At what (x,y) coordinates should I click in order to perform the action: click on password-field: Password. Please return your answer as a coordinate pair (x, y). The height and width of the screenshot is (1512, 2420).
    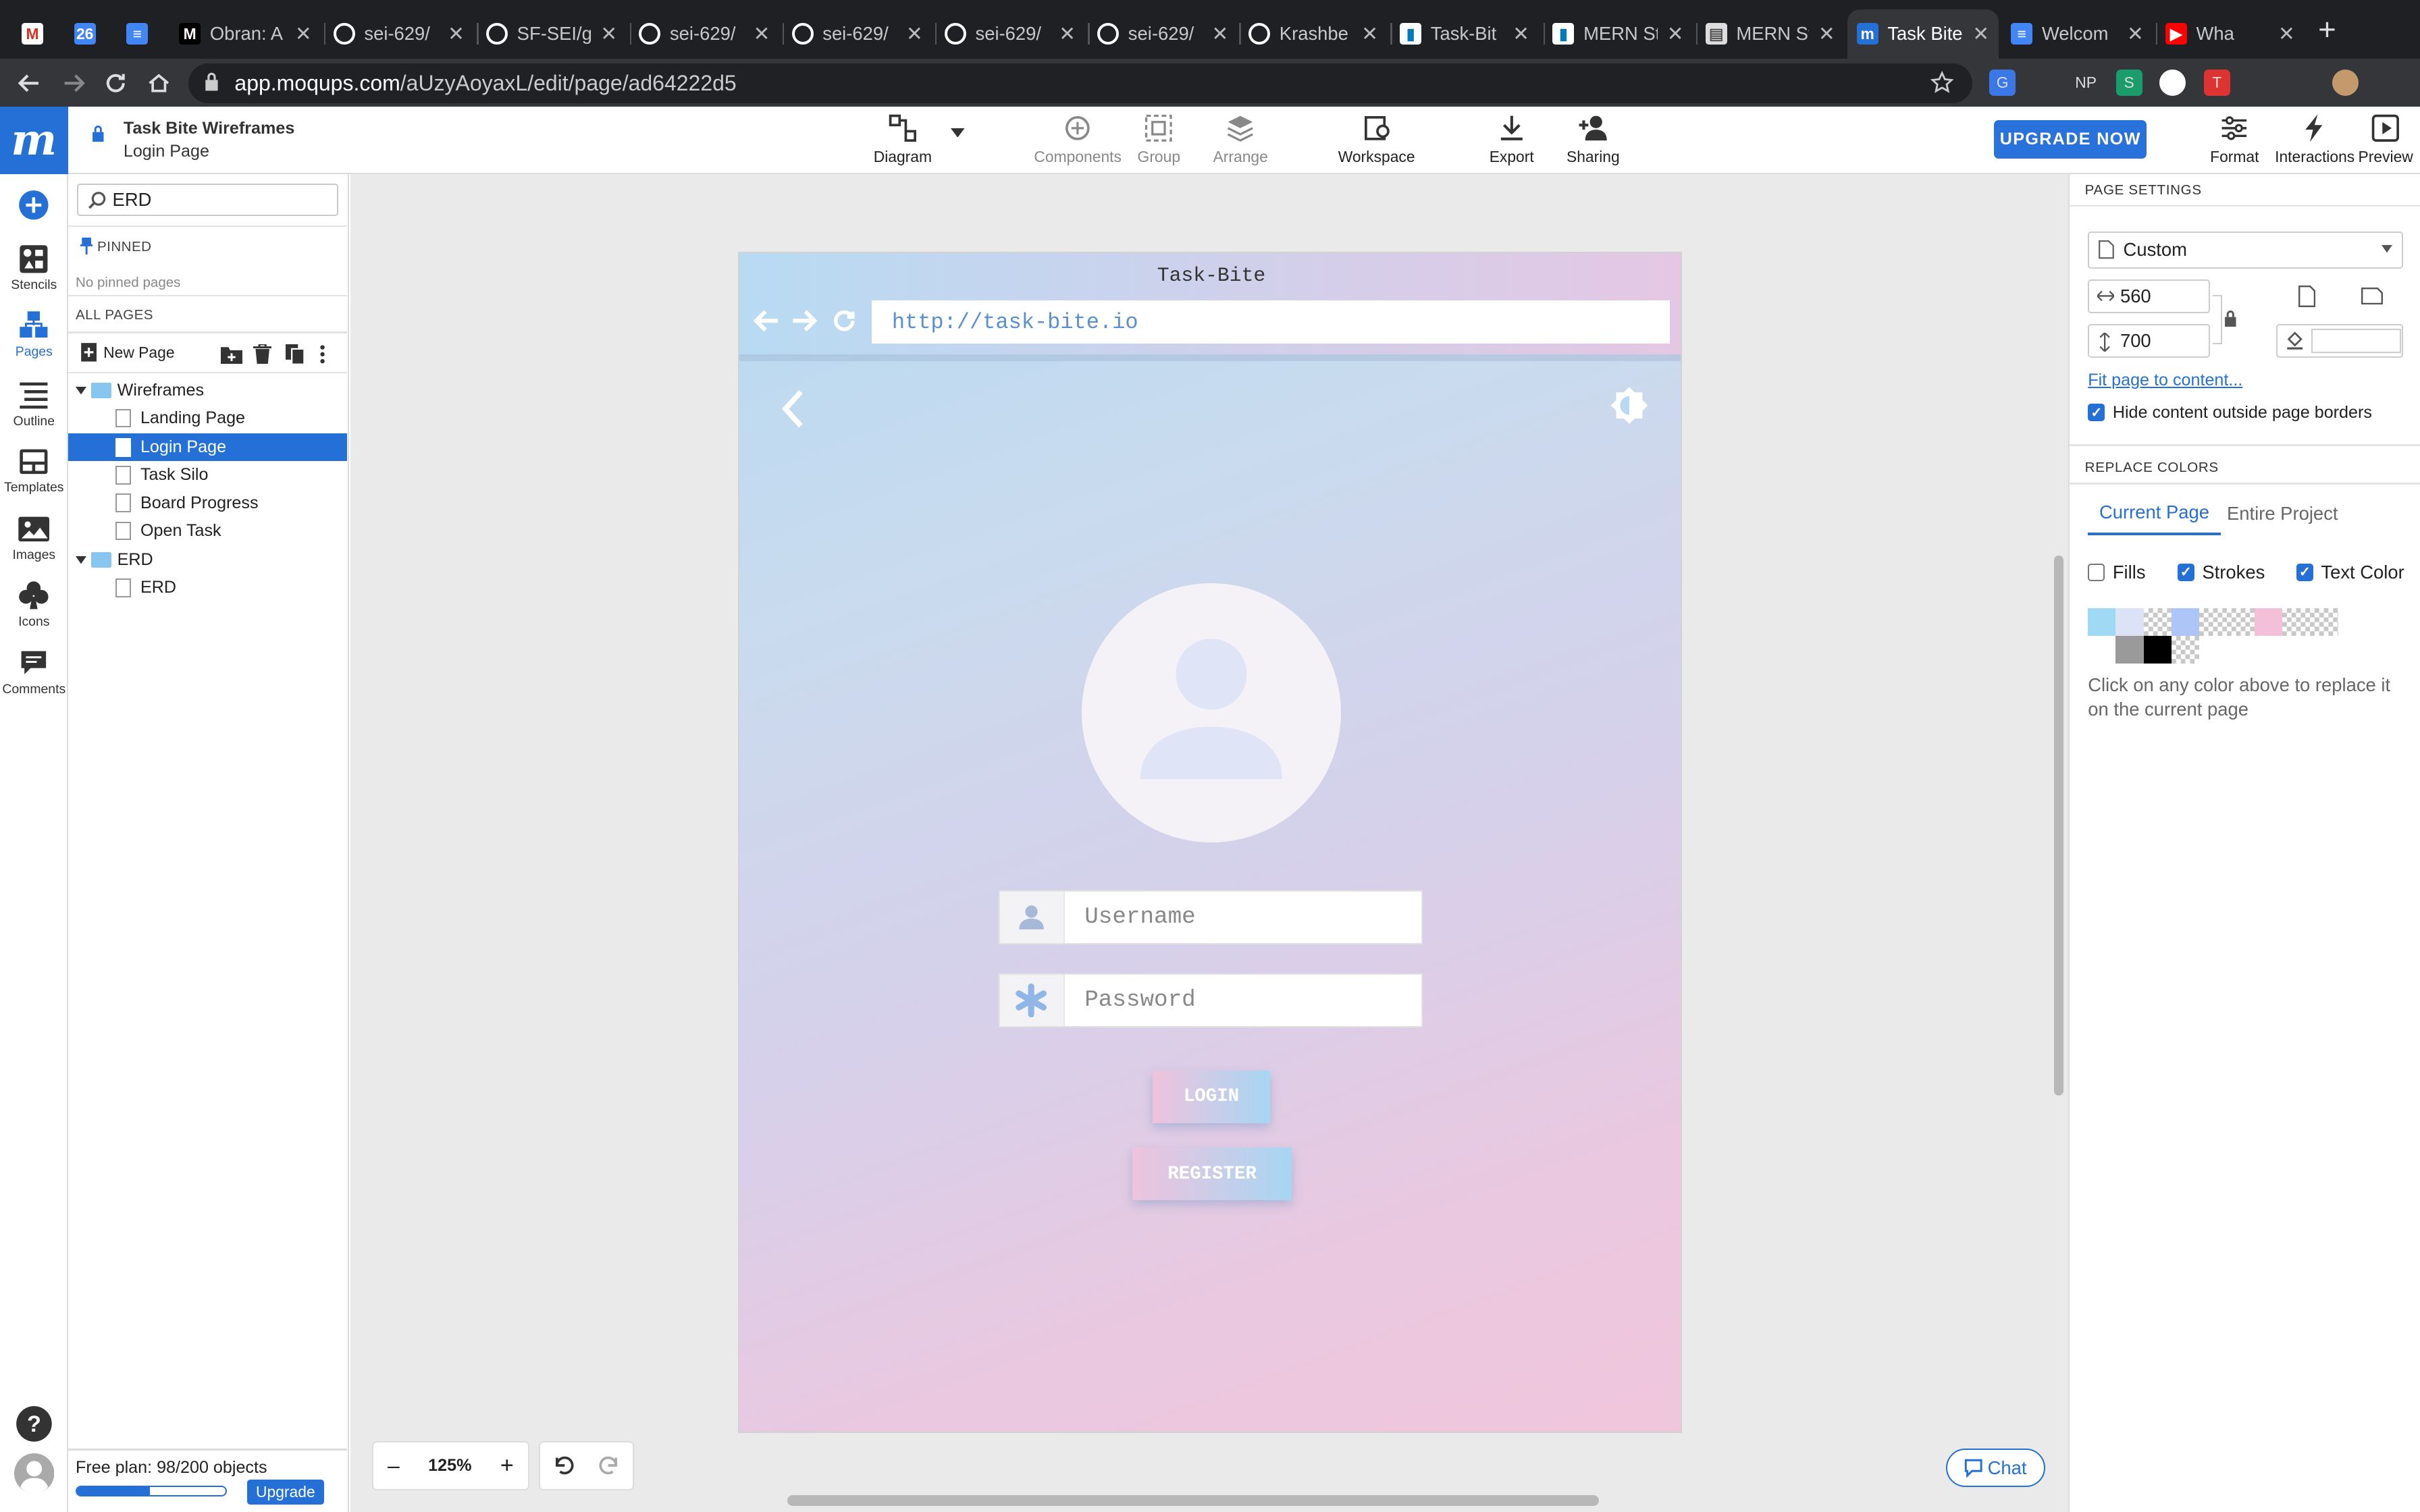
    Looking at the image, I should click on (1210, 1000).